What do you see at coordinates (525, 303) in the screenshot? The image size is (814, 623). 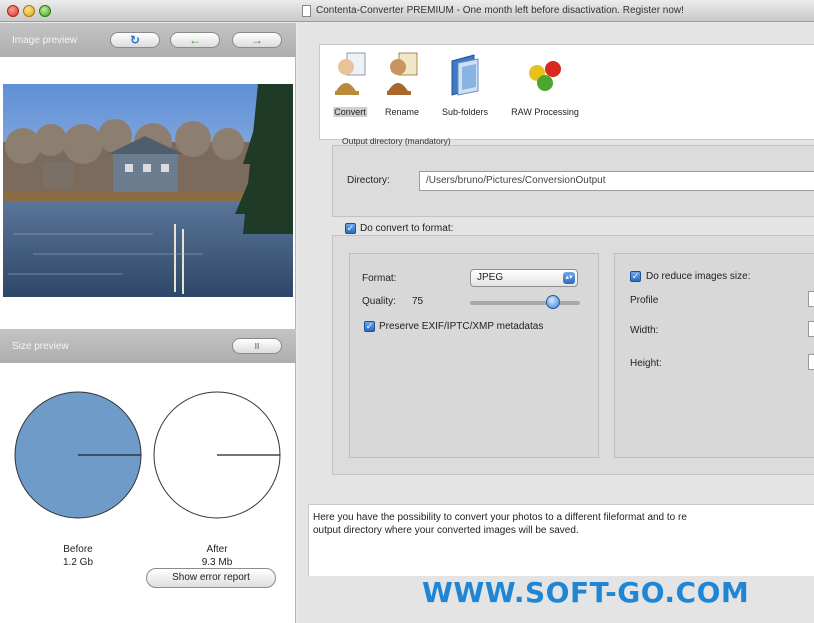 I see `quality-slider-track` at bounding box center [525, 303].